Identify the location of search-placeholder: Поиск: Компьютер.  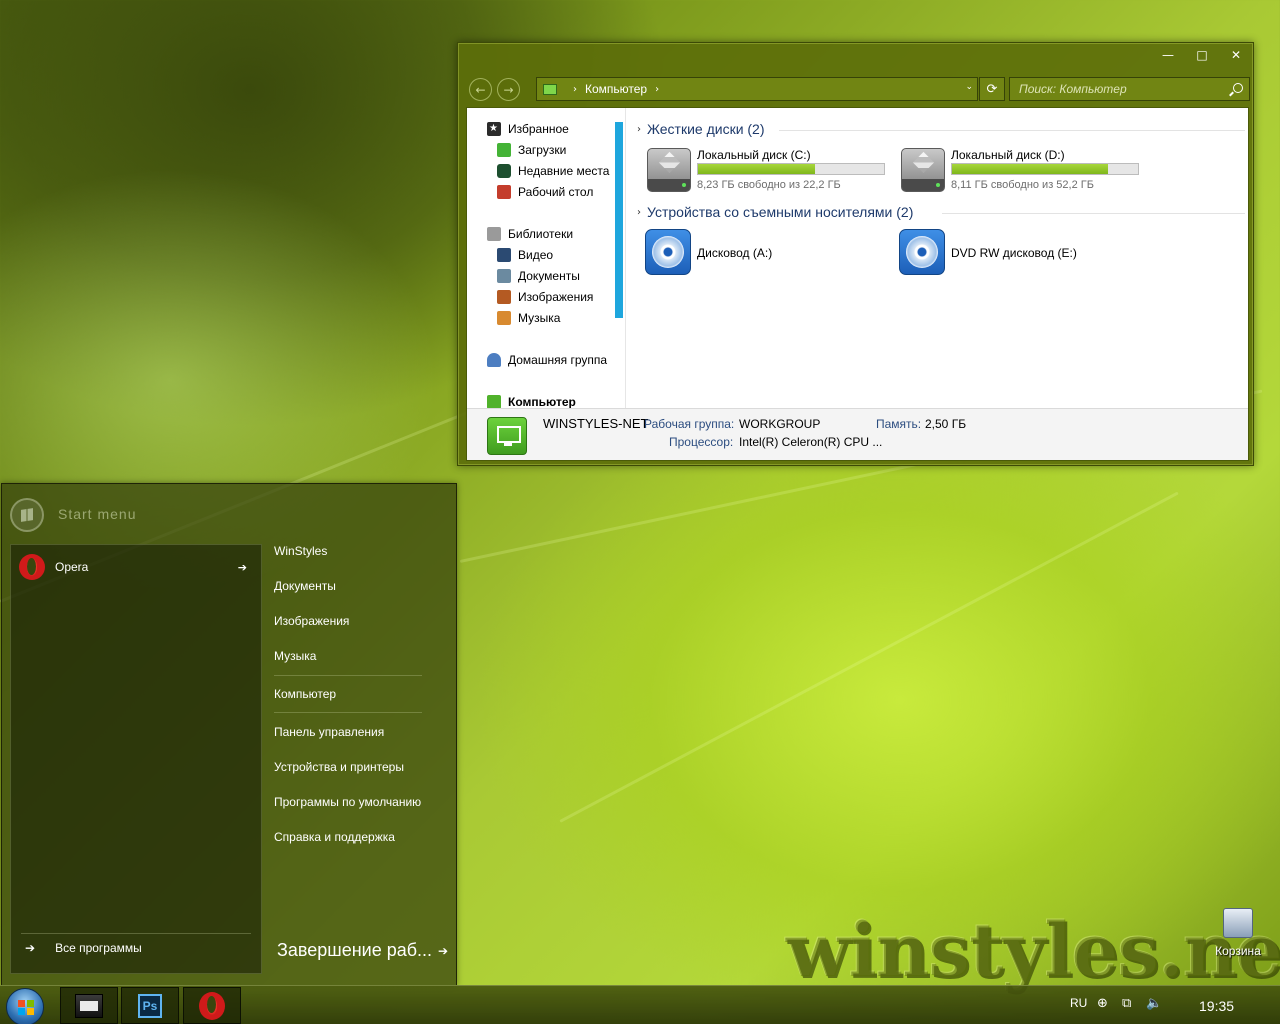
(1073, 89).